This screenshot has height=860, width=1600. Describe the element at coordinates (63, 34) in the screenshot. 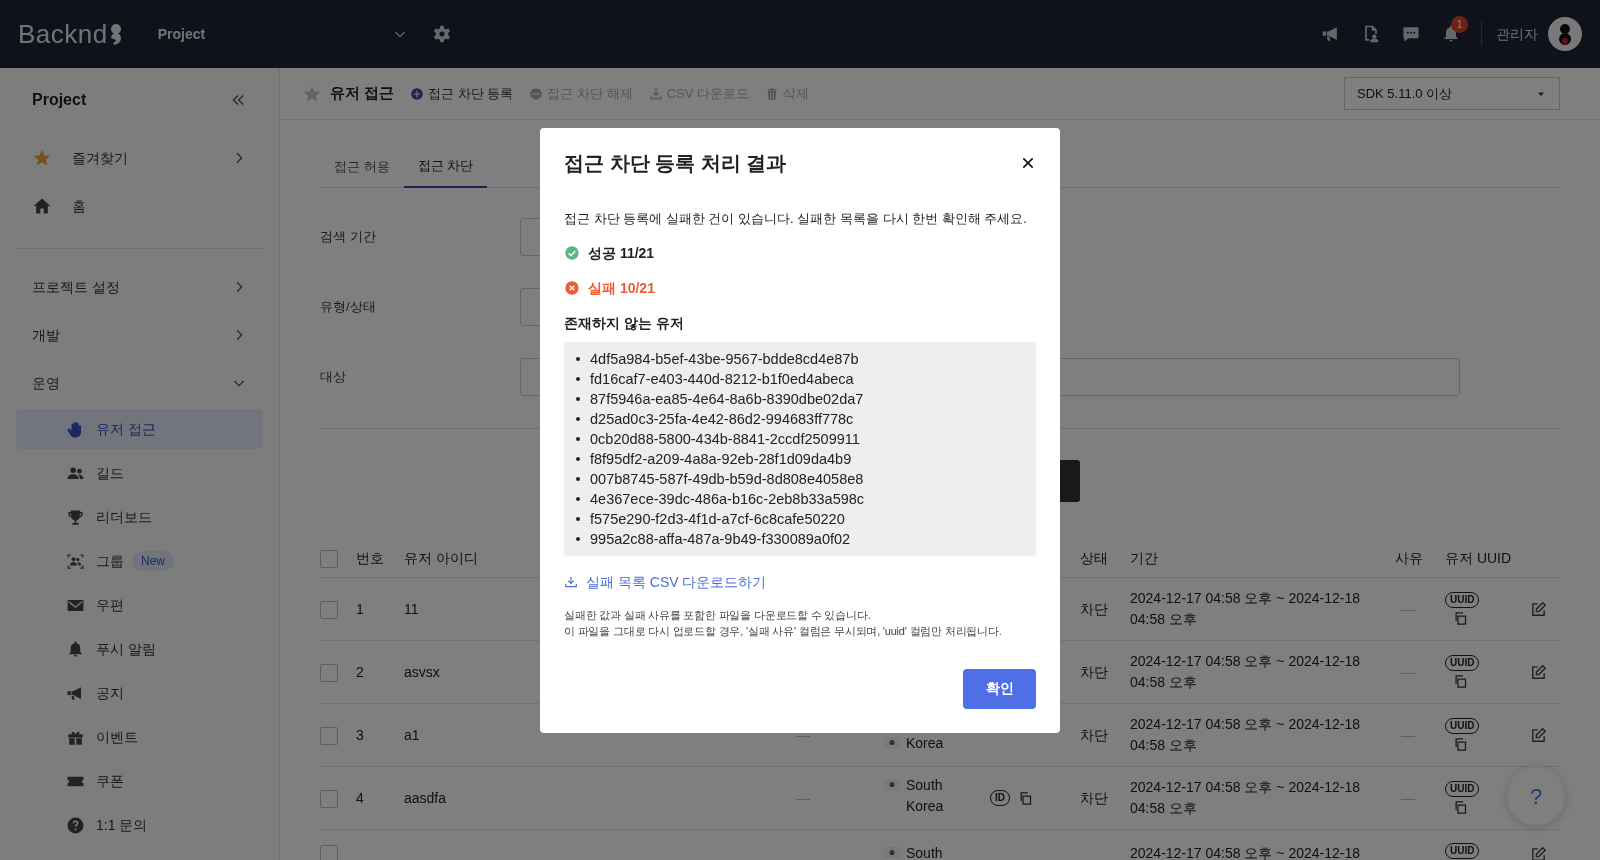

I see `logo-text: Backnd` at that location.